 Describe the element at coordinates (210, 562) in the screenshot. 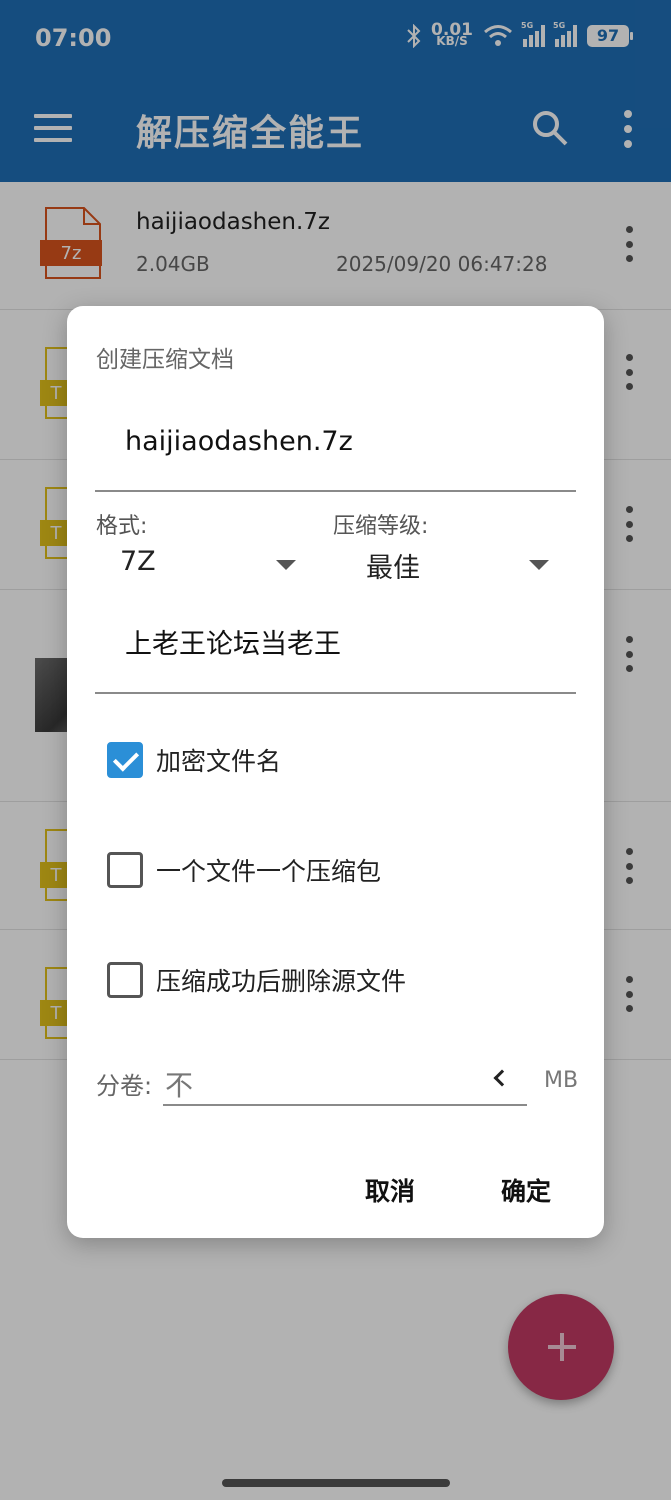

I see `format-select: 7Z` at that location.